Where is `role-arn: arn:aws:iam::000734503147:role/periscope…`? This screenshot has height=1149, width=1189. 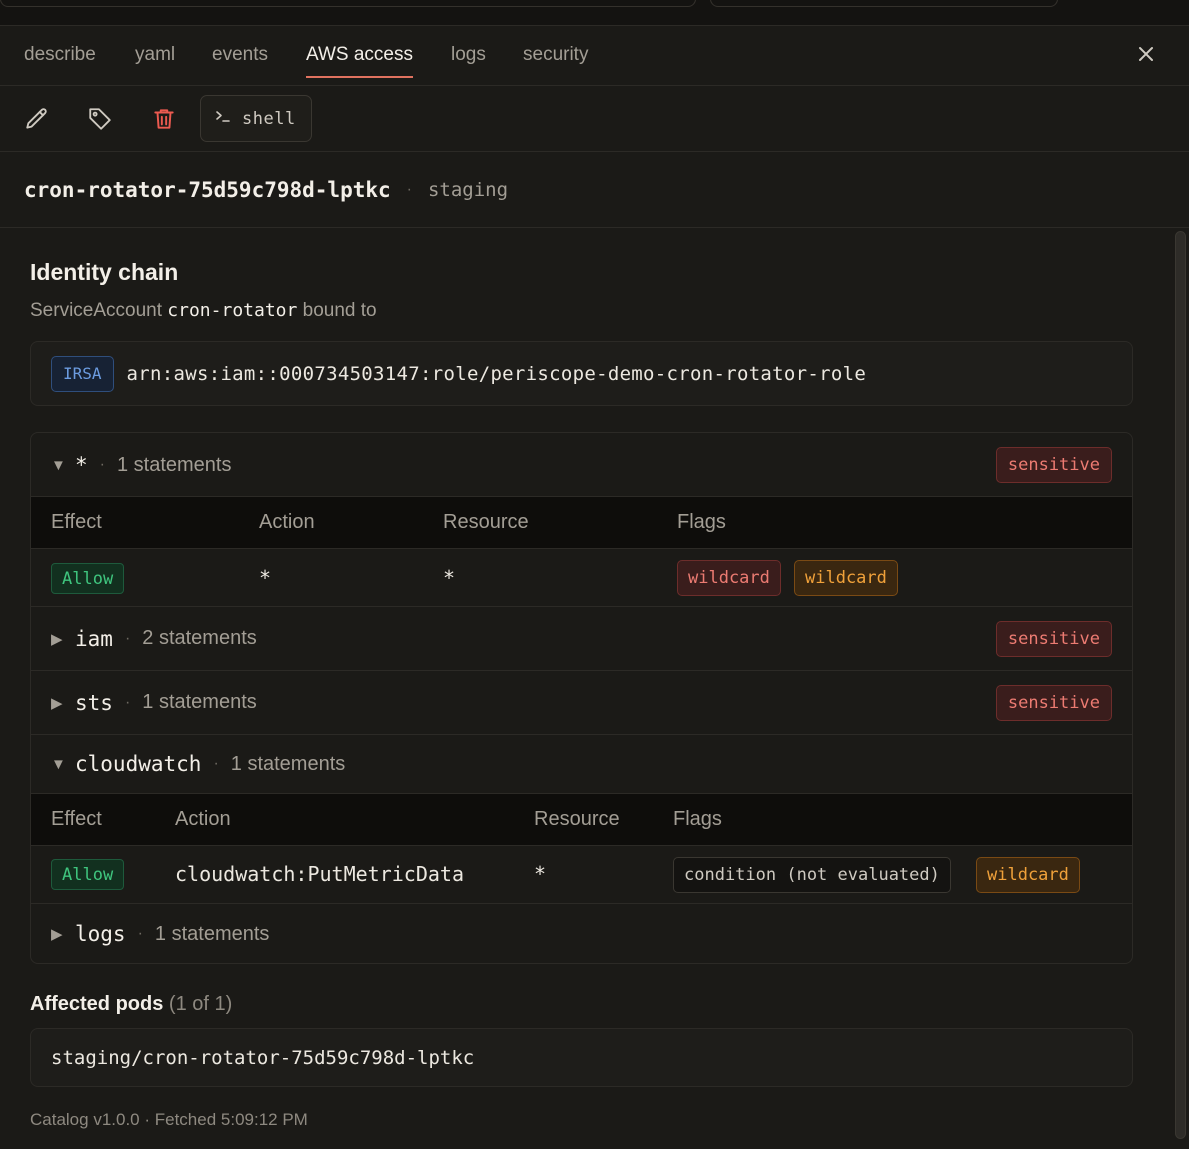
role-arn: arn:aws:iam::000734503147:role/periscope… is located at coordinates (497, 374).